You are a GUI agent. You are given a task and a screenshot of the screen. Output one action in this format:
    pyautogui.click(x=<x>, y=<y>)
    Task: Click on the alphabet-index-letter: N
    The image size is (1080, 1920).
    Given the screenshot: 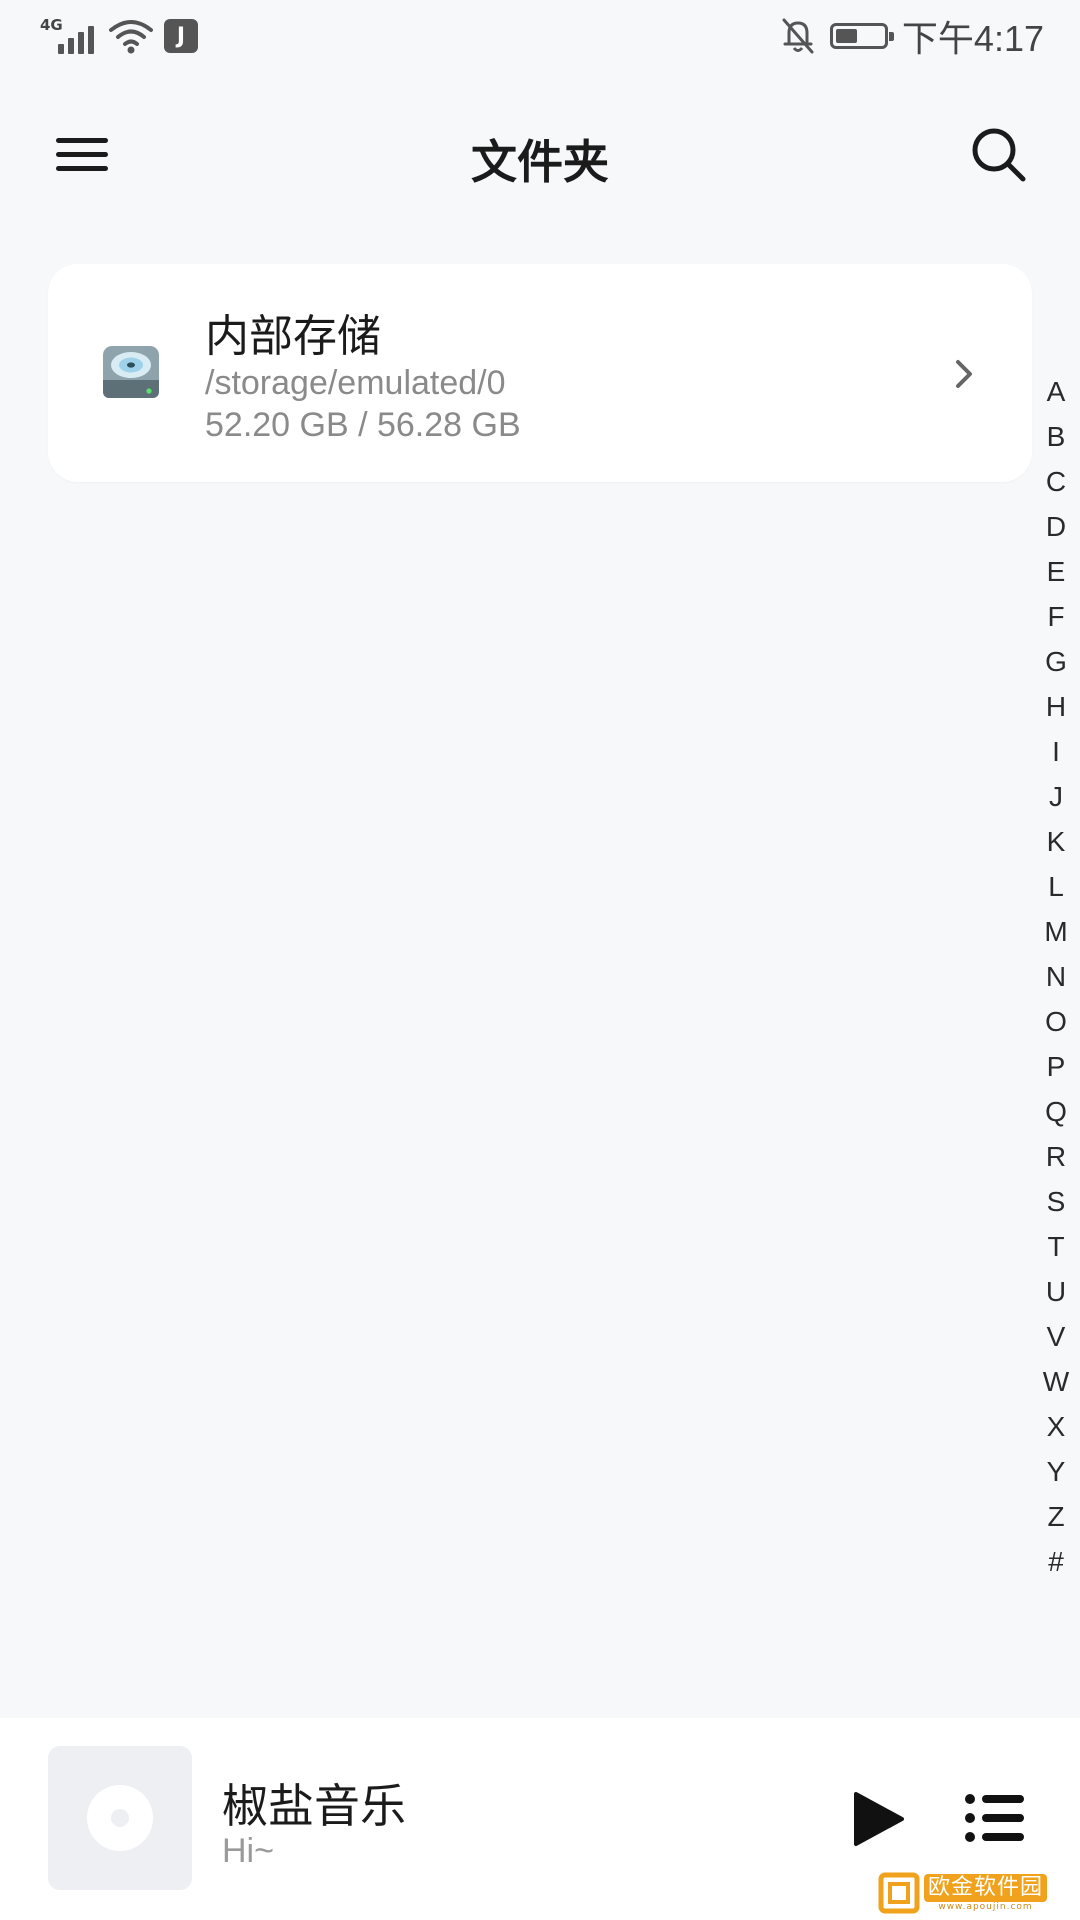 What is the action you would take?
    pyautogui.click(x=1056, y=977)
    